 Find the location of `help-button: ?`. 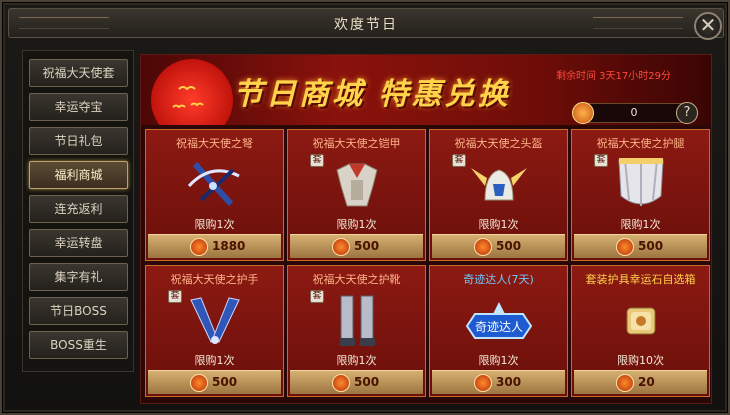

help-button: ? is located at coordinates (687, 113).